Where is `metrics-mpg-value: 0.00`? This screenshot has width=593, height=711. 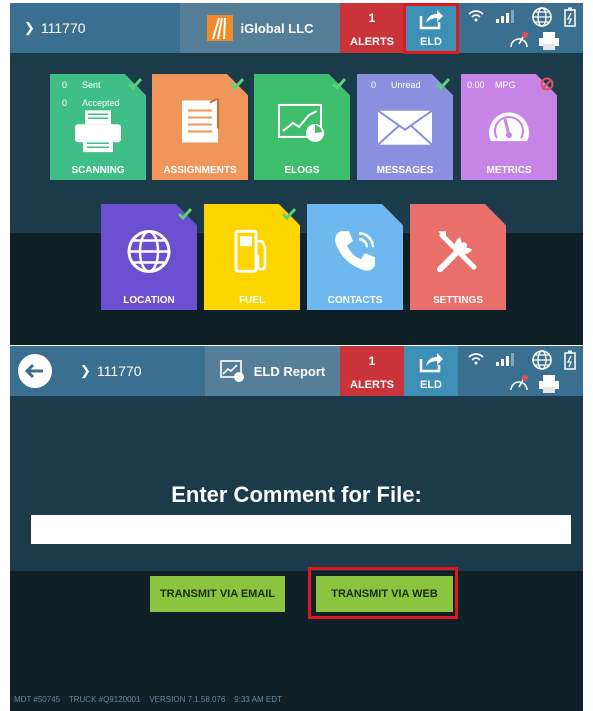
metrics-mpg-value: 0.00 is located at coordinates (476, 85).